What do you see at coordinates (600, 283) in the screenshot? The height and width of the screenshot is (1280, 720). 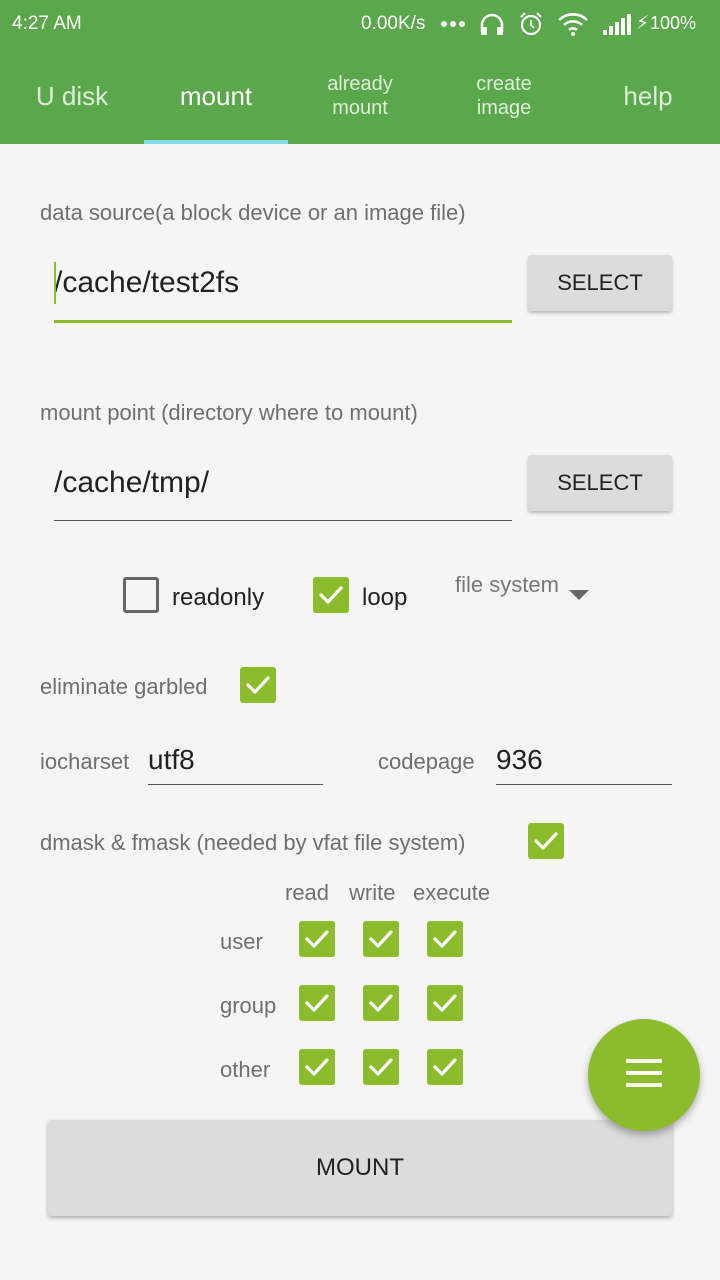 I see `source-select-button: SELECT` at bounding box center [600, 283].